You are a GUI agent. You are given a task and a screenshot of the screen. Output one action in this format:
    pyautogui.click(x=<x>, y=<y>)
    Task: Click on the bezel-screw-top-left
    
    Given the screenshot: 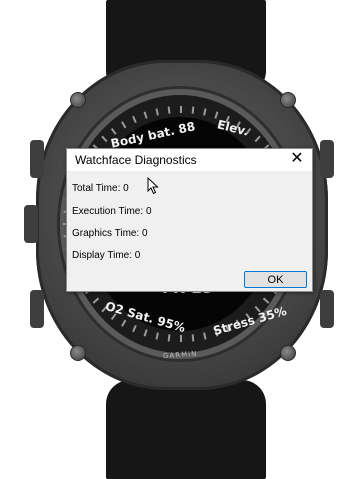 What is the action you would take?
    pyautogui.click(x=78, y=100)
    